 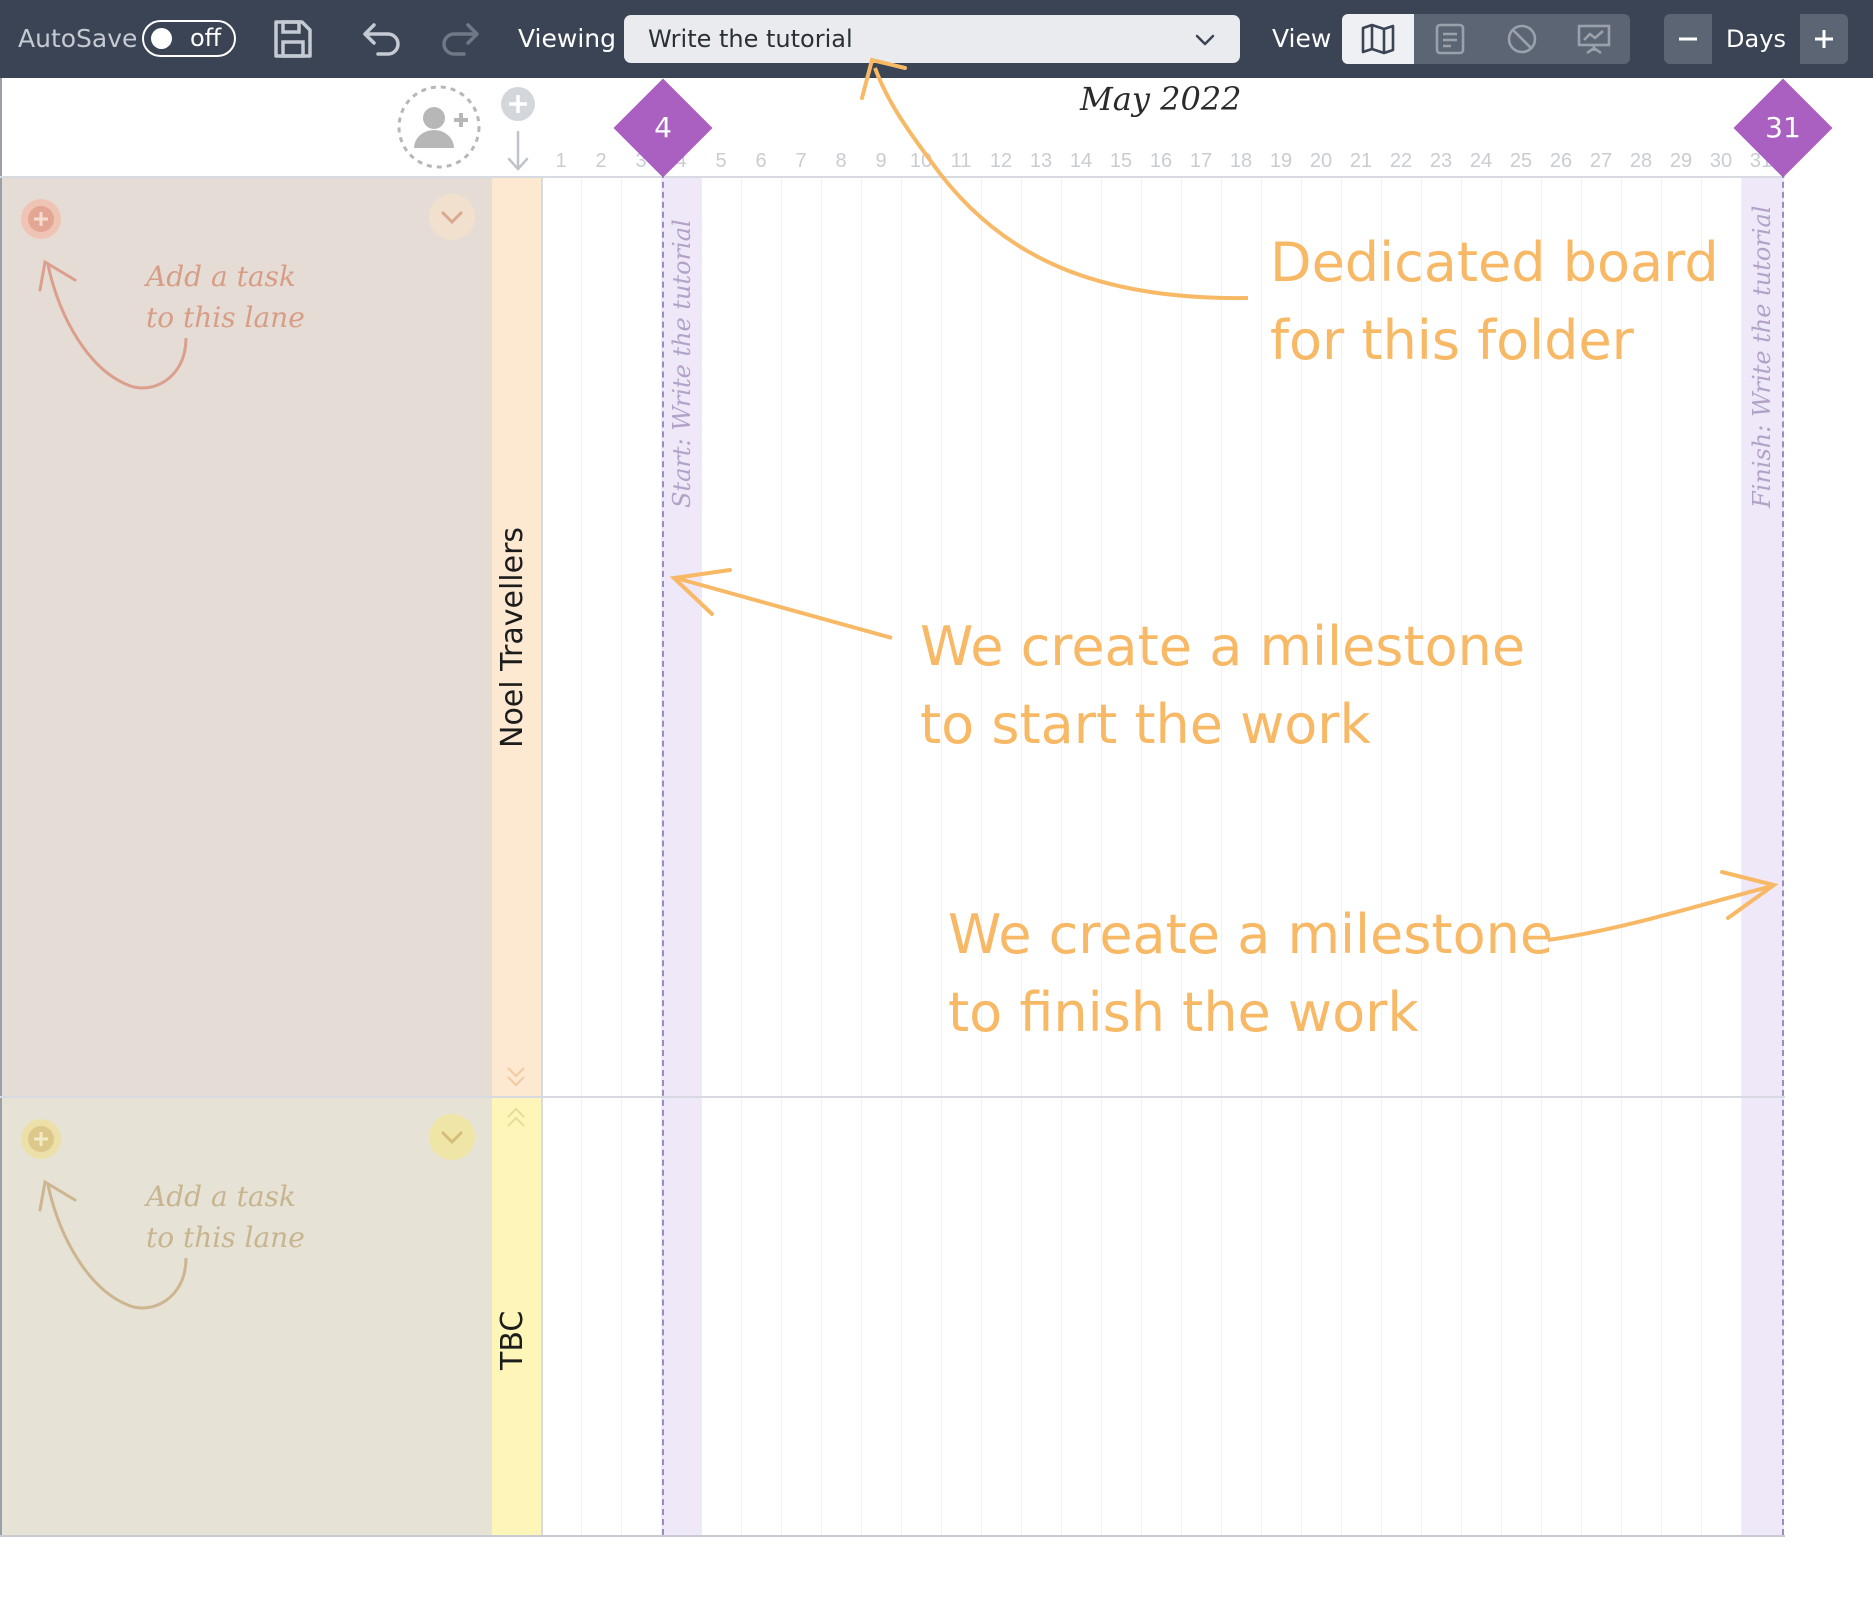 What do you see at coordinates (78, 38) in the screenshot?
I see `autosave-label: AutoSave` at bounding box center [78, 38].